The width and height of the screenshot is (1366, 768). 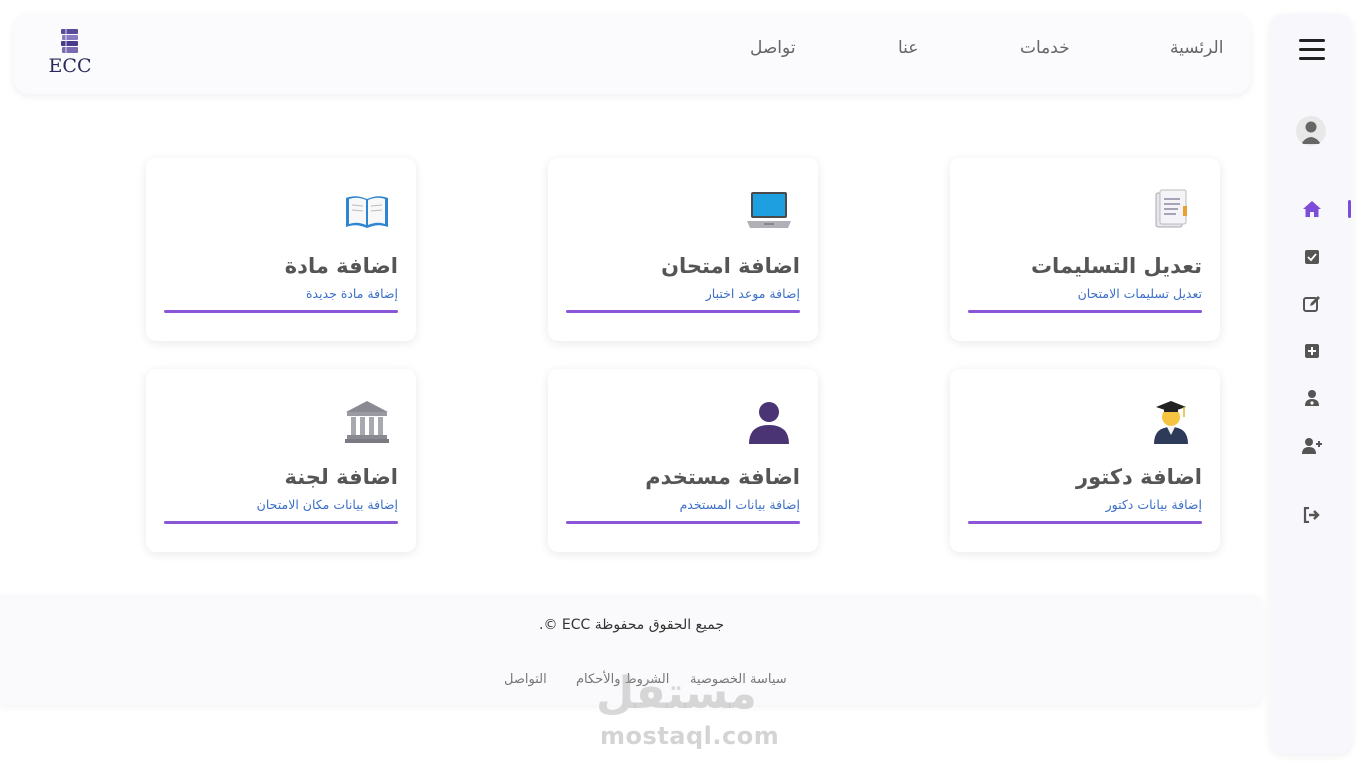 I want to click on card-subtitle: إضافة موعد اختبار, so click(x=752, y=293).